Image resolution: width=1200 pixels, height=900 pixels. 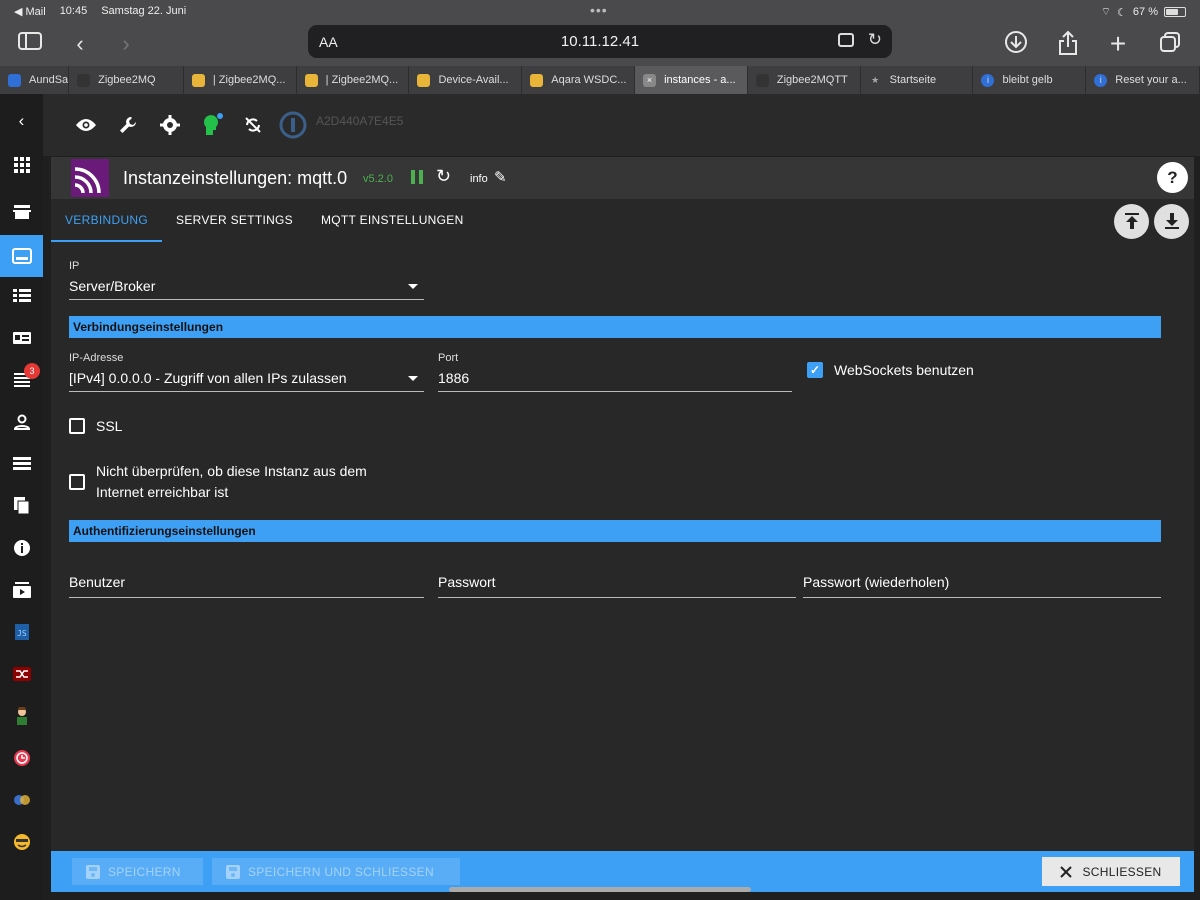 What do you see at coordinates (615, 327) in the screenshot?
I see `section-connection: Verbindungseinstellungen` at bounding box center [615, 327].